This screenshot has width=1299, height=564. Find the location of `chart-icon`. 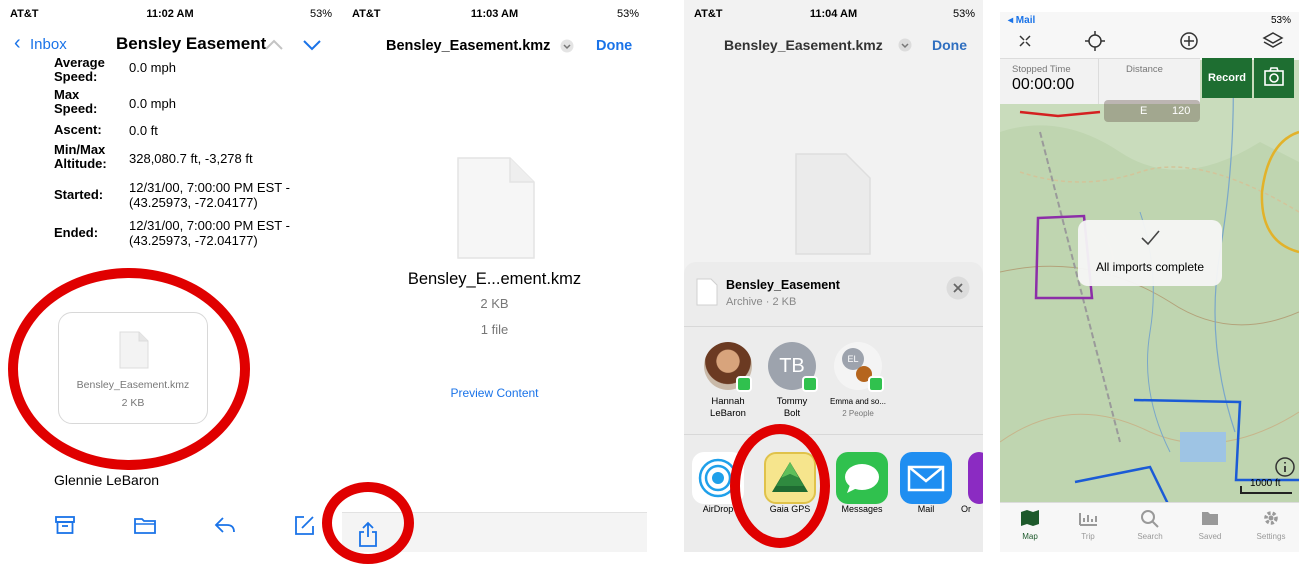

chart-icon is located at coordinates (1088, 519).